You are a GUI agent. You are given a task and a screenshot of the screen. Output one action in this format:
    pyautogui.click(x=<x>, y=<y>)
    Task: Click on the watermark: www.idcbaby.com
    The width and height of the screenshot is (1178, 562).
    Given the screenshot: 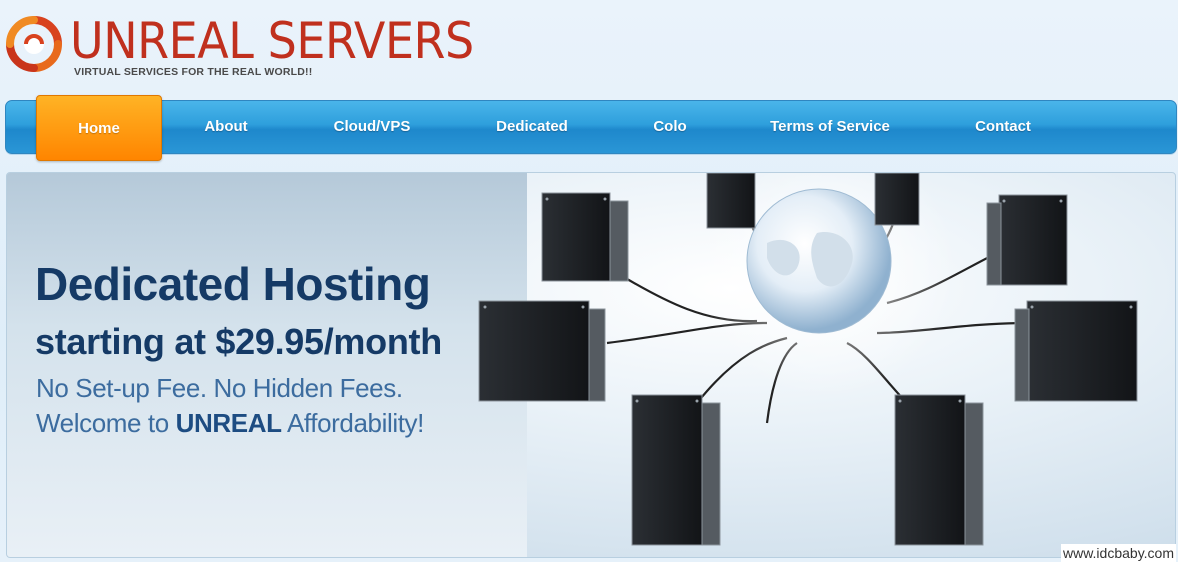 What is the action you would take?
    pyautogui.click(x=1118, y=553)
    